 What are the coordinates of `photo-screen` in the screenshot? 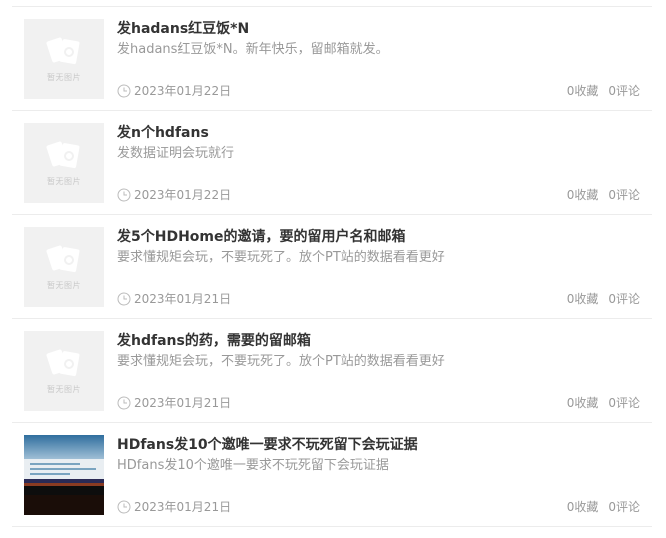 It's located at (64, 469).